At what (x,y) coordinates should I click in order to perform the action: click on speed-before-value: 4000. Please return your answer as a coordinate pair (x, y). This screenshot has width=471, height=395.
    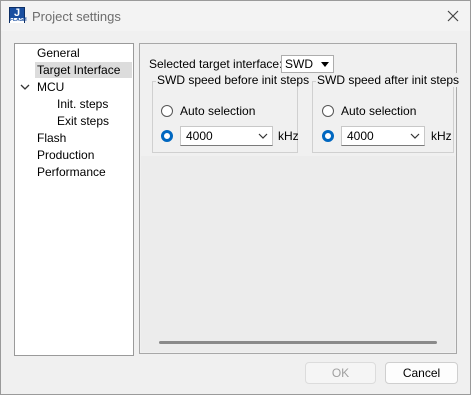
    Looking at the image, I should click on (199, 136).